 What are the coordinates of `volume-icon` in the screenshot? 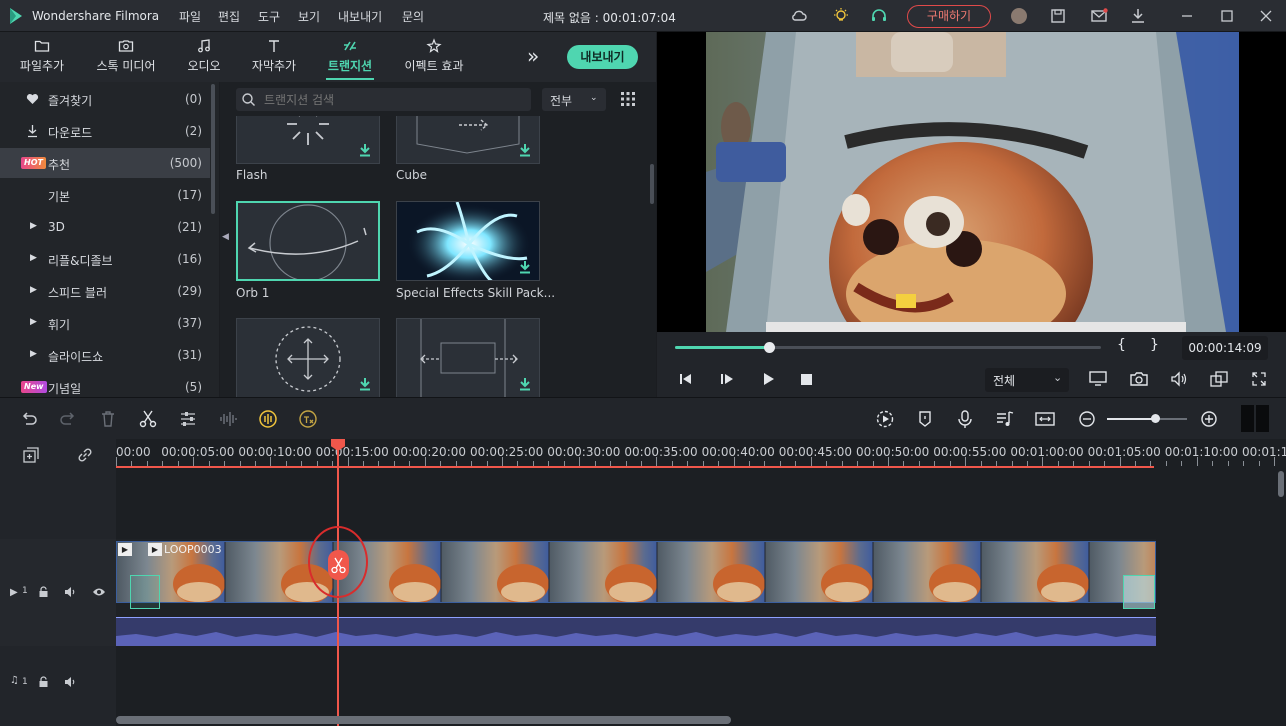 It's located at (1179, 379).